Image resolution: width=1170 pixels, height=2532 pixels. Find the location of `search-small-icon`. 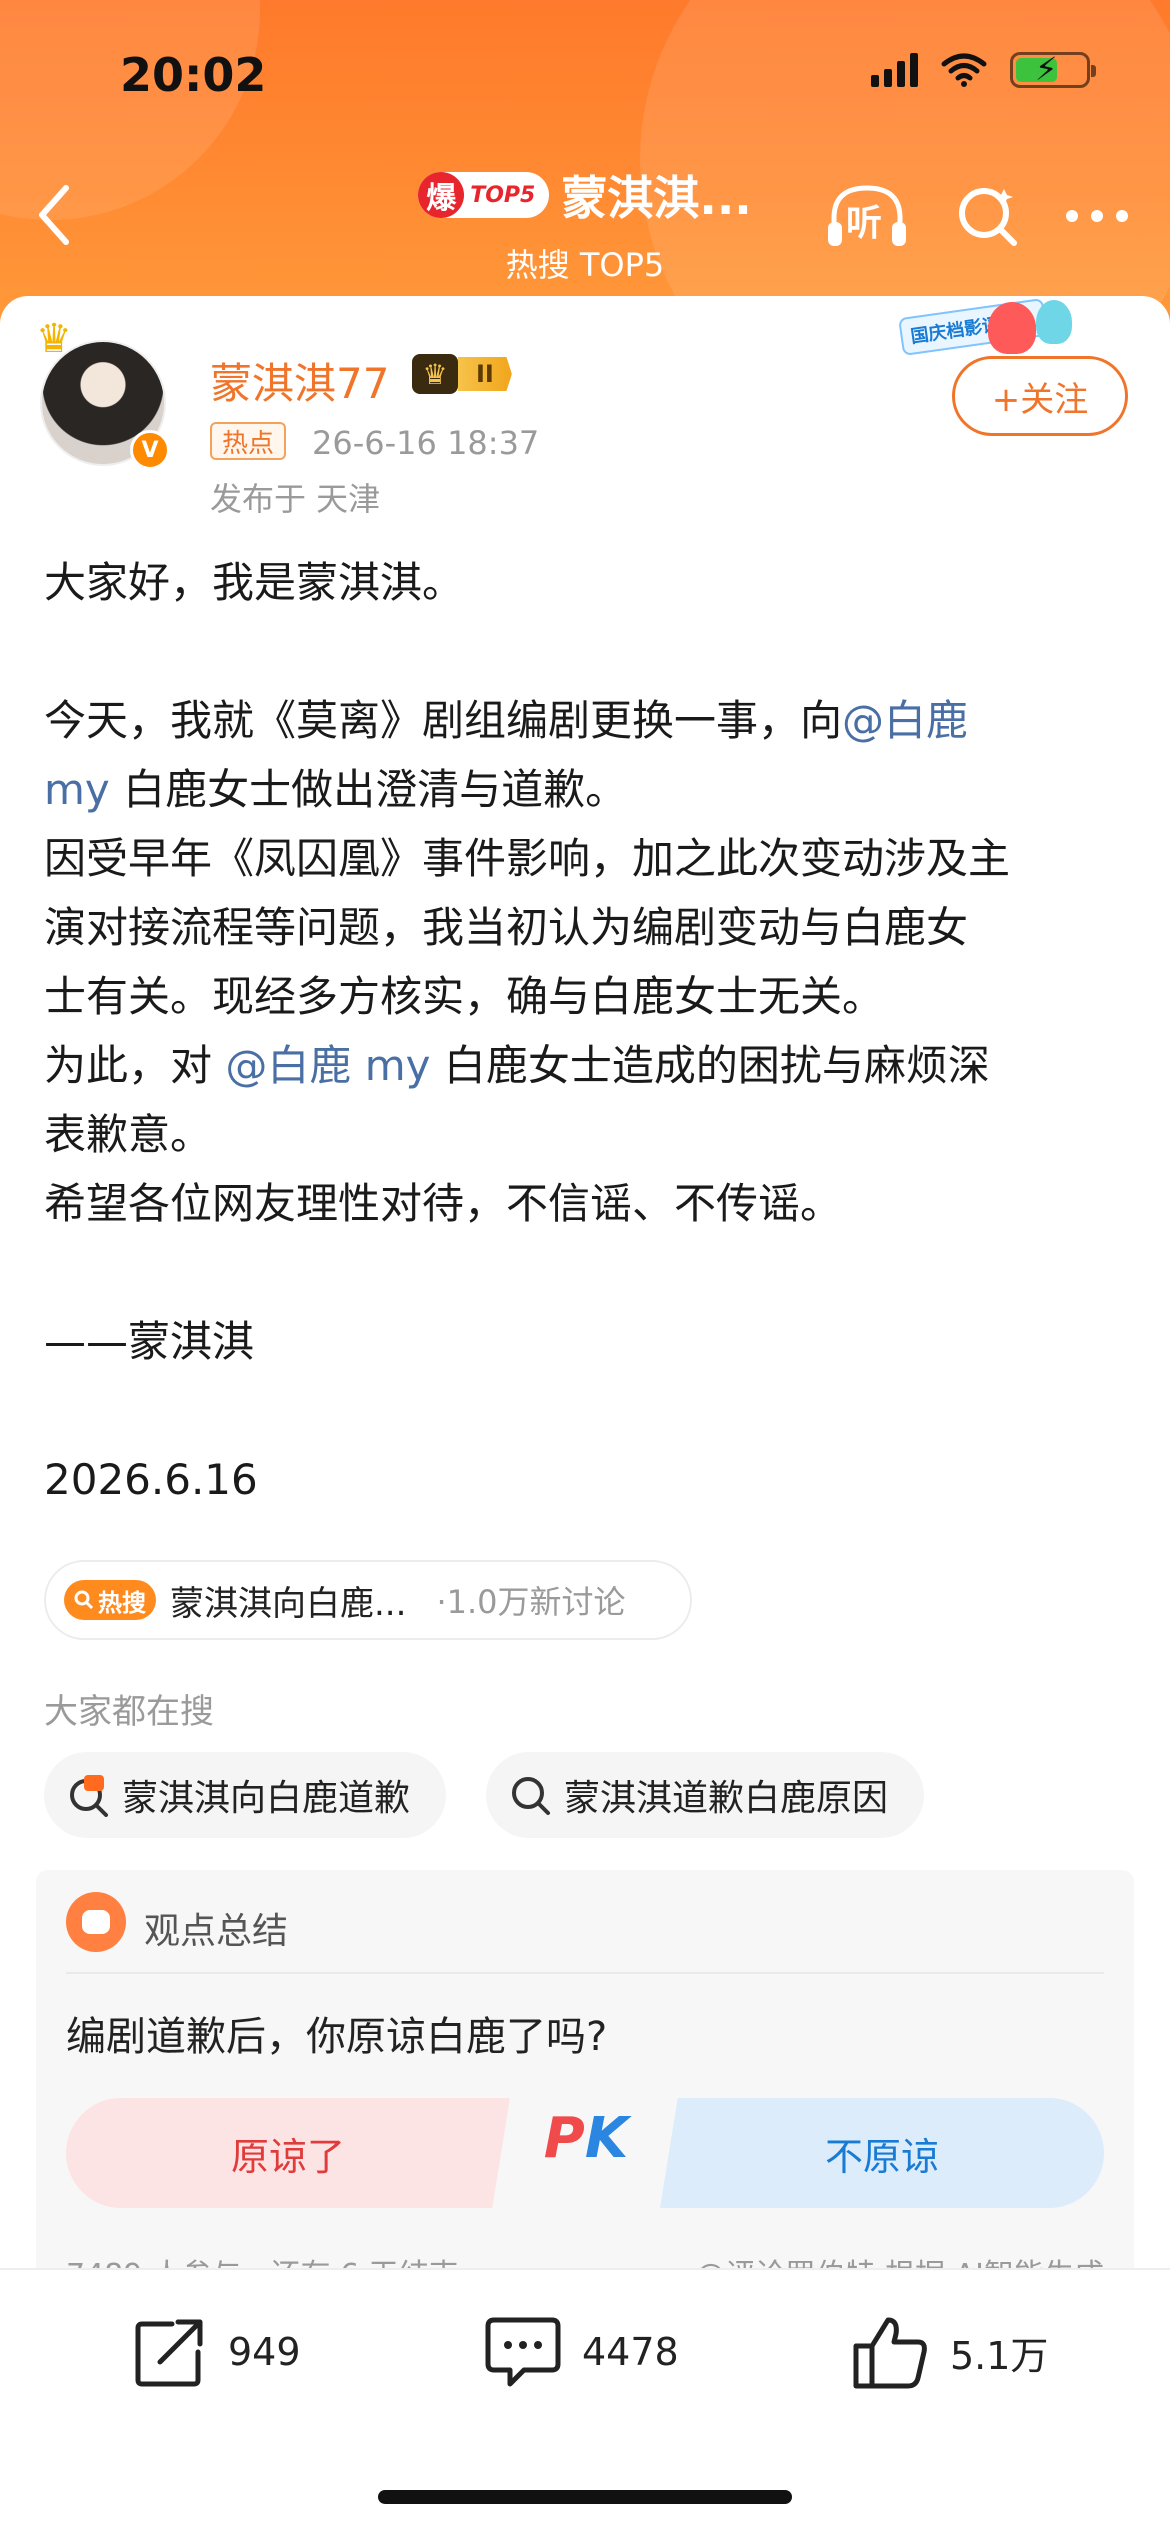

search-small-icon is located at coordinates (84, 1600).